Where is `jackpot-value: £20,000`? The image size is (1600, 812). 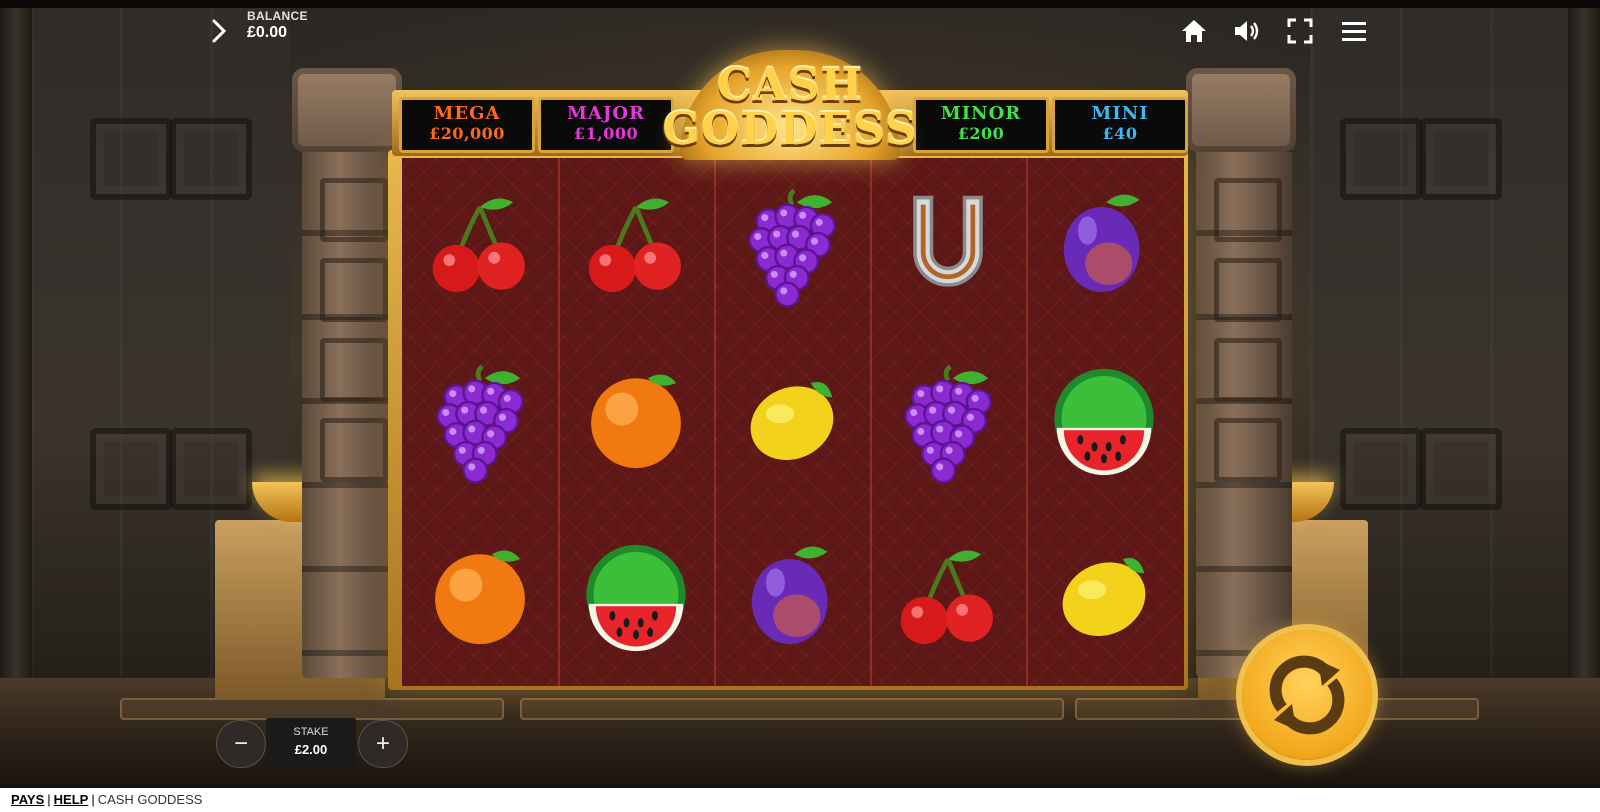
jackpot-value: £20,000 is located at coordinates (467, 133).